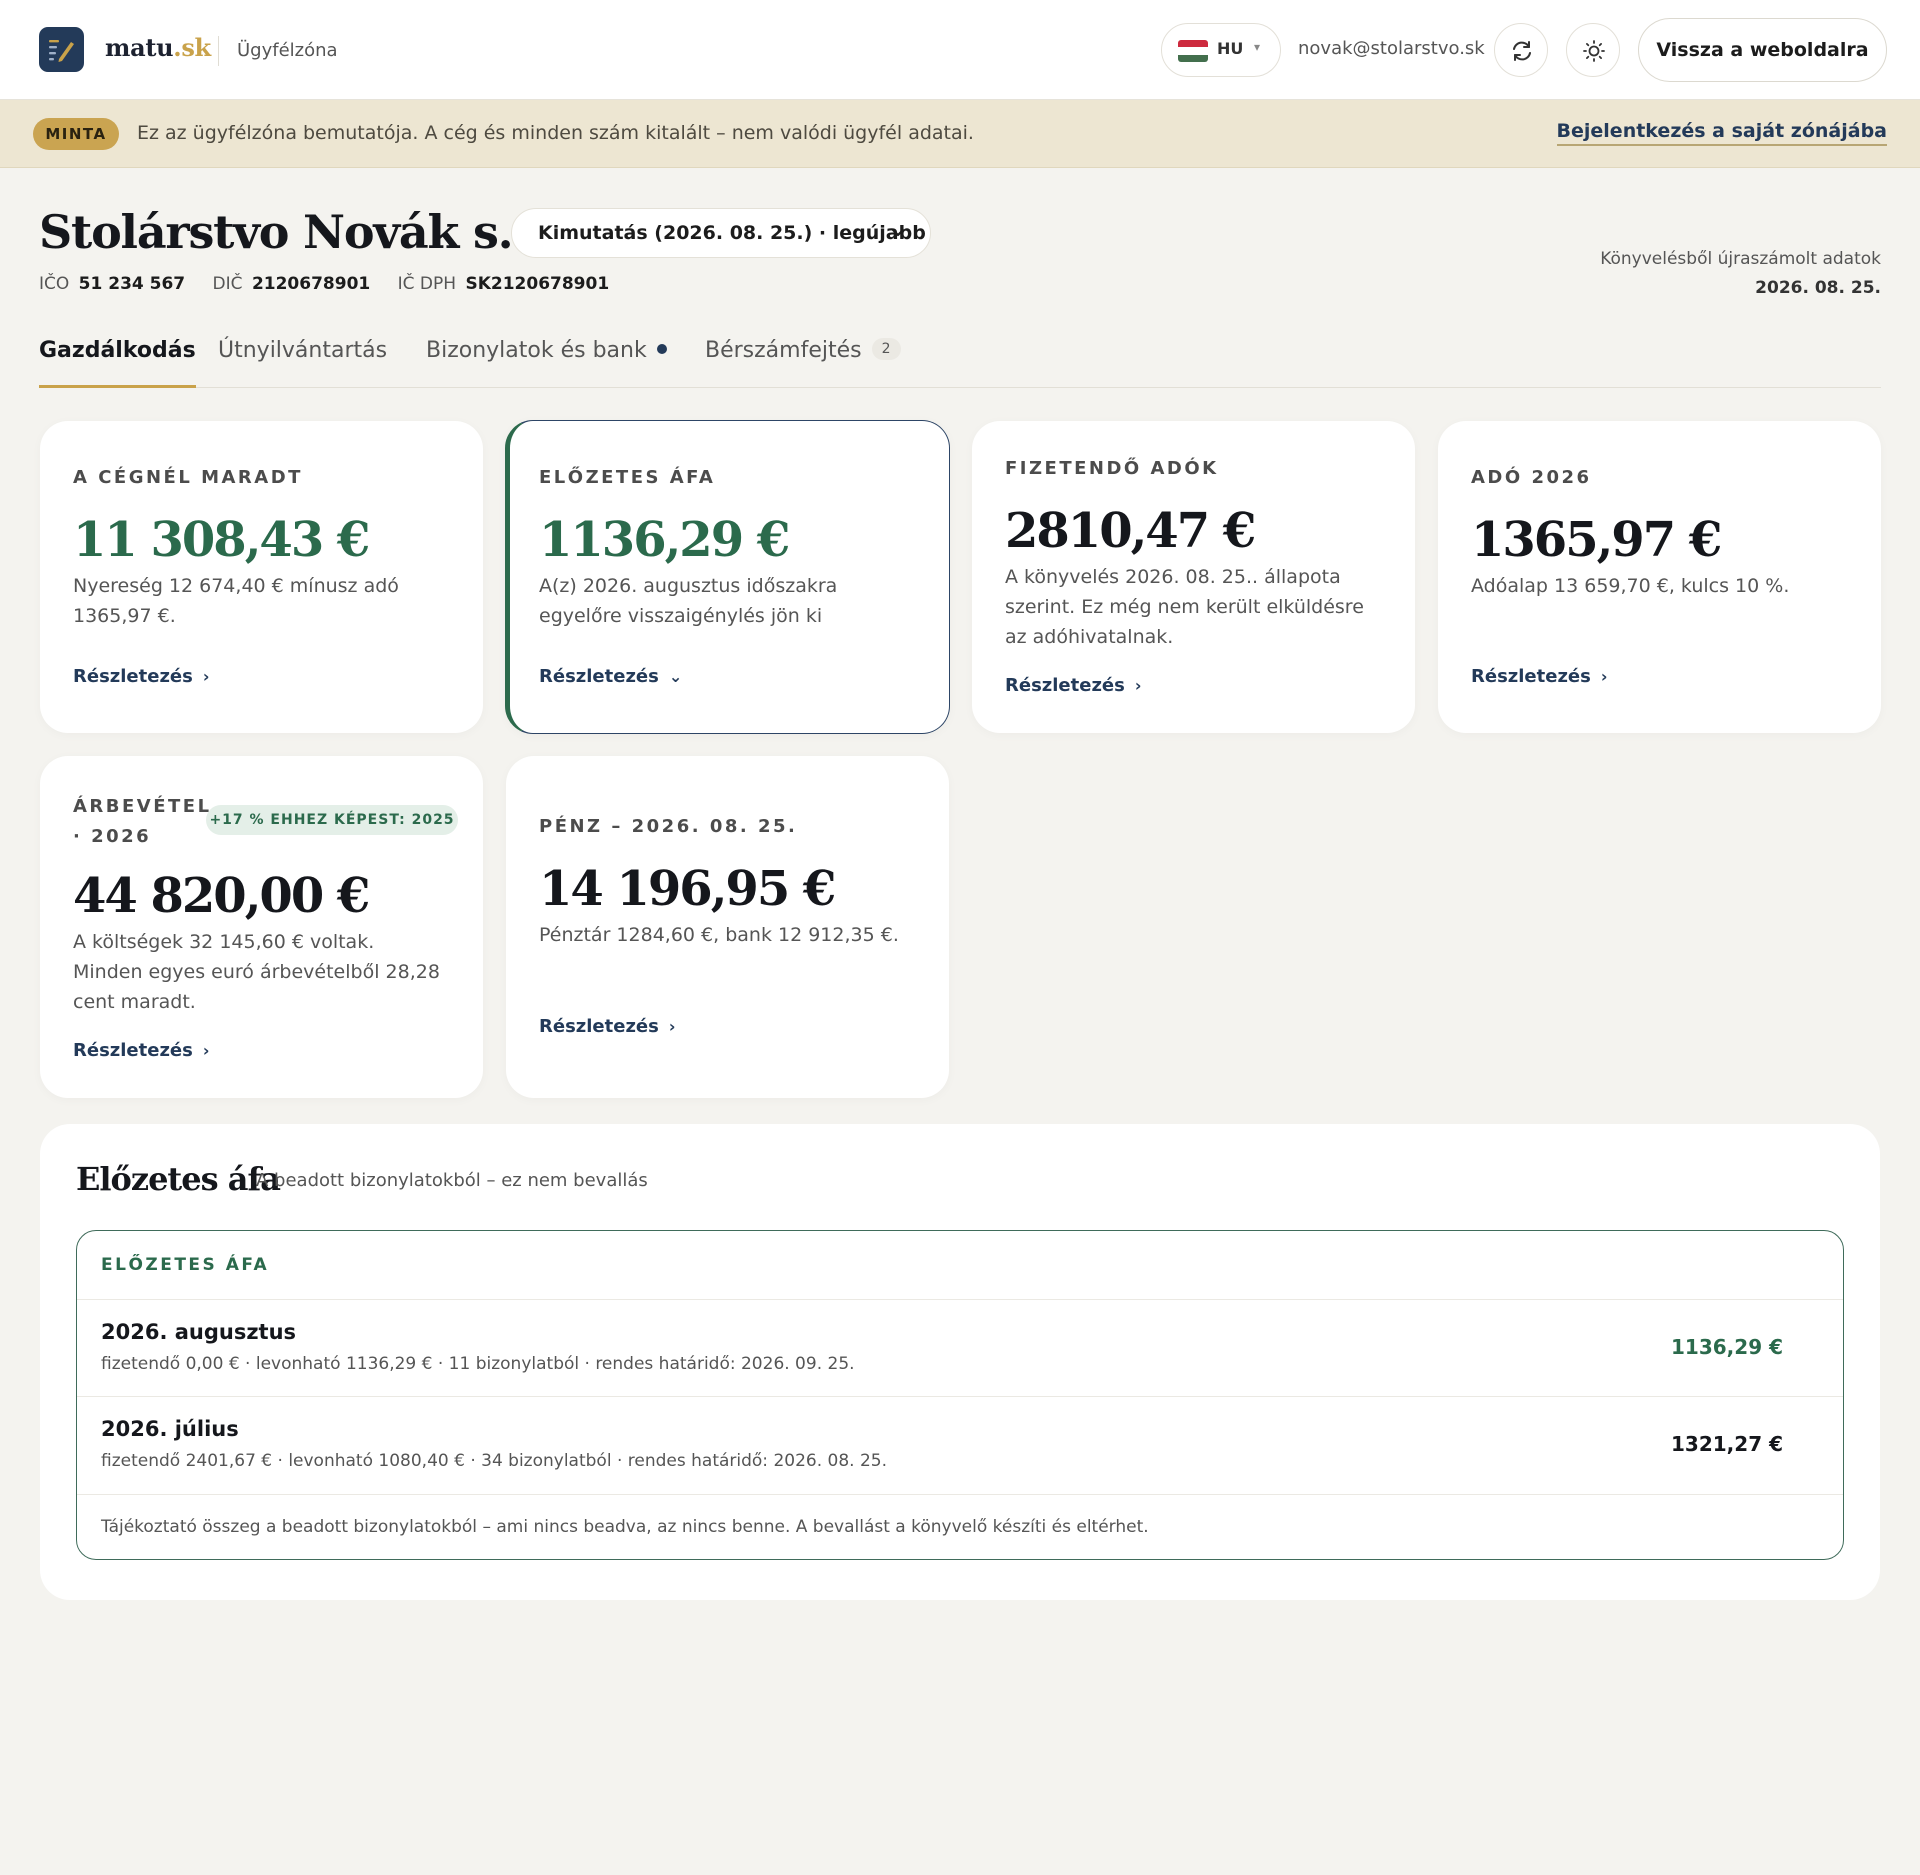 Image resolution: width=1920 pixels, height=1875 pixels. I want to click on tab-bizonylatok-es-bank: Bizonylatok és bank, so click(546, 363).